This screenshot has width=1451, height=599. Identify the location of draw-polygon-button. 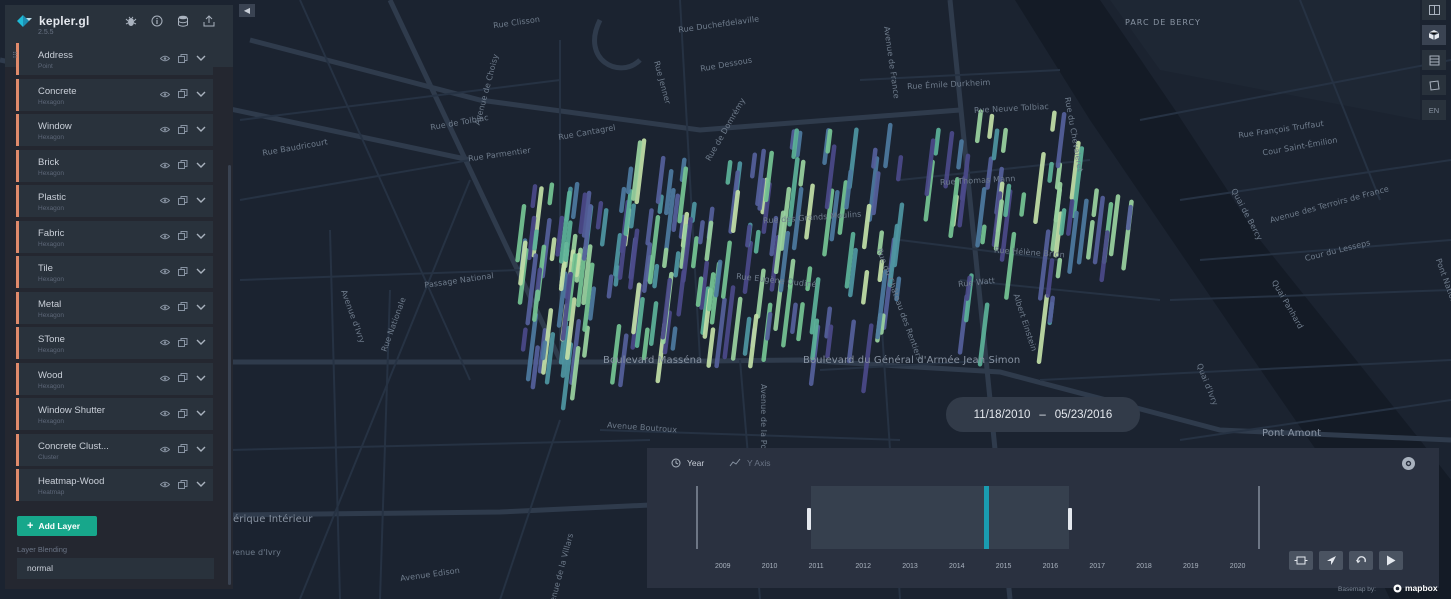
(1434, 85).